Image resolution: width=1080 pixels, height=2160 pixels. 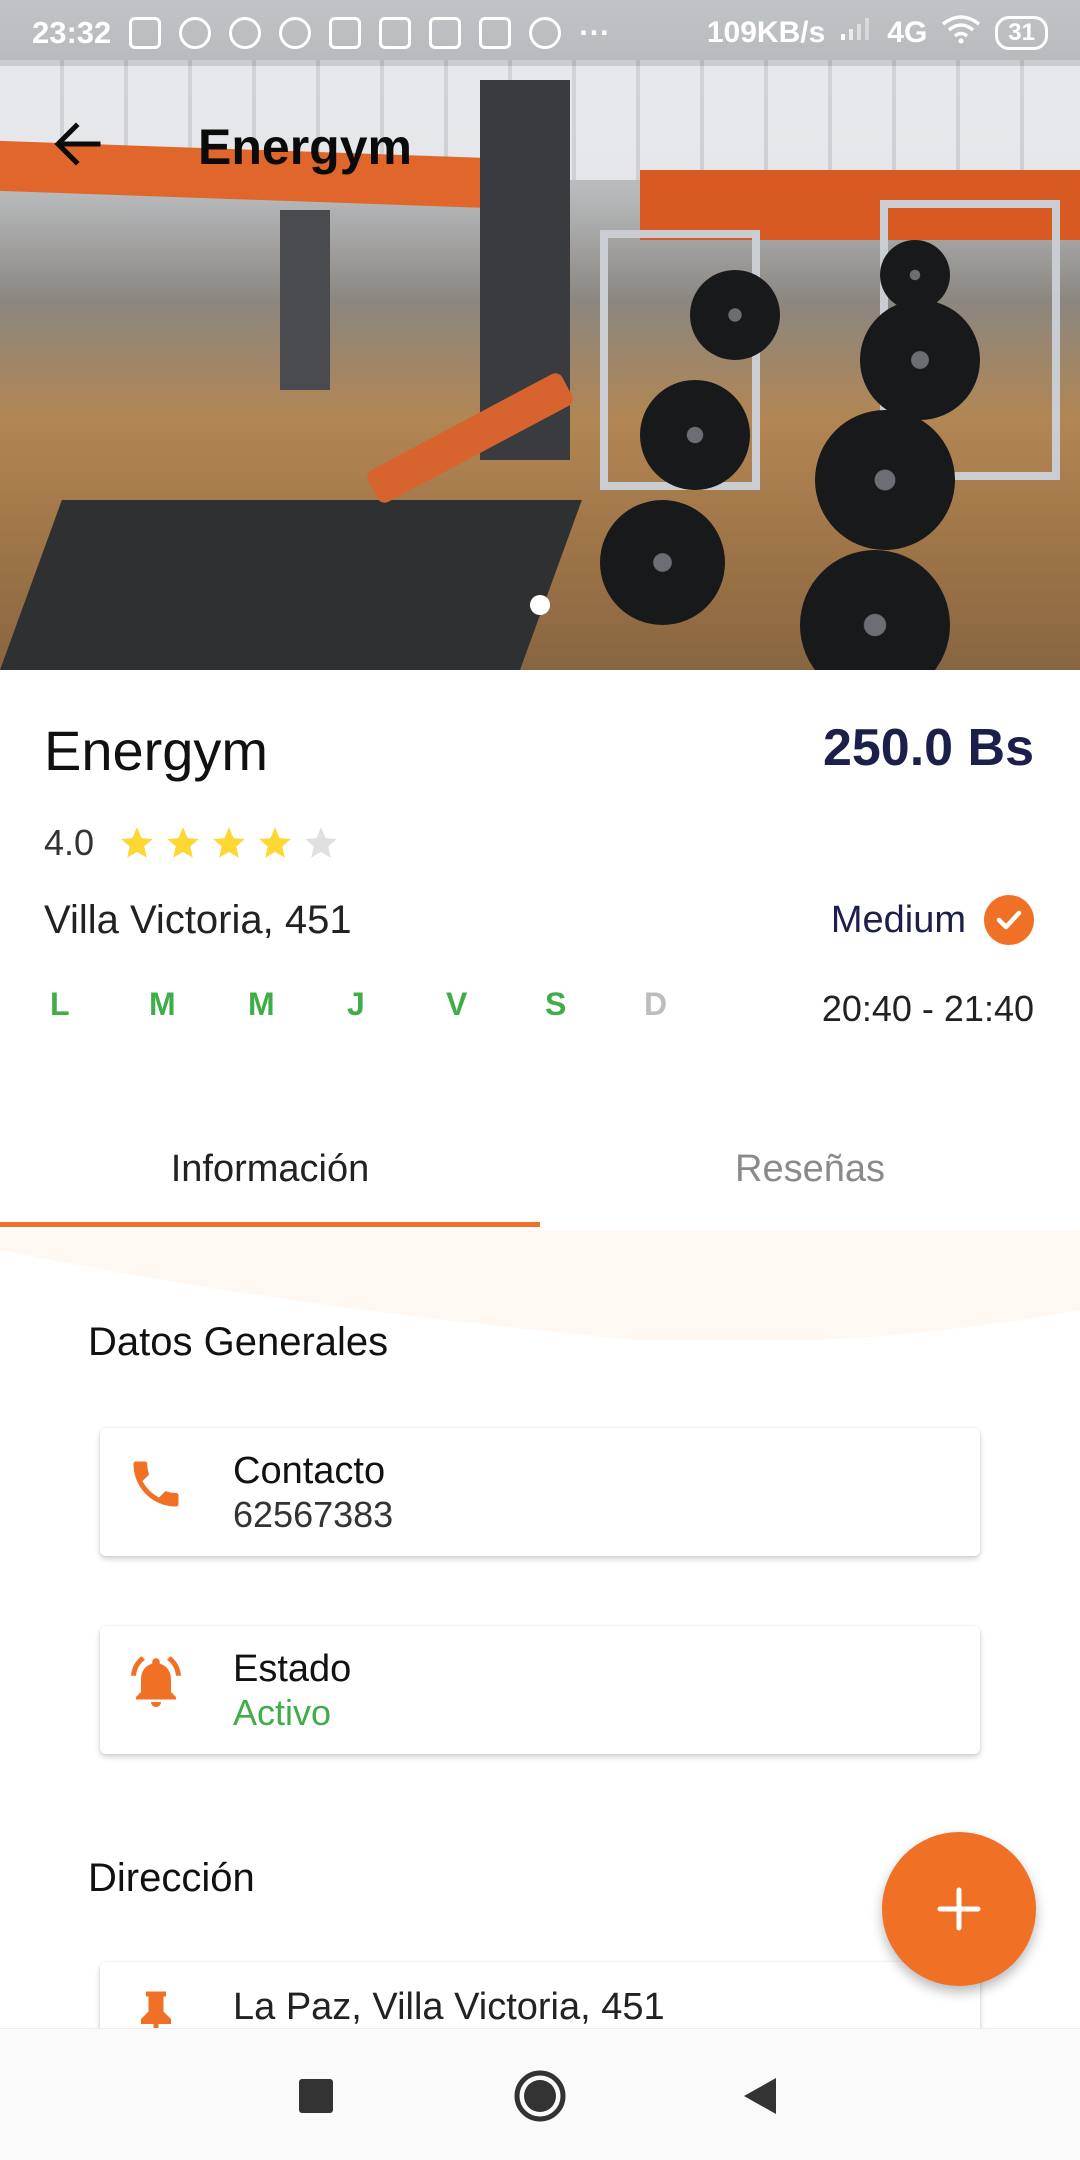 I want to click on photo-floor-mat, so click(x=291, y=585).